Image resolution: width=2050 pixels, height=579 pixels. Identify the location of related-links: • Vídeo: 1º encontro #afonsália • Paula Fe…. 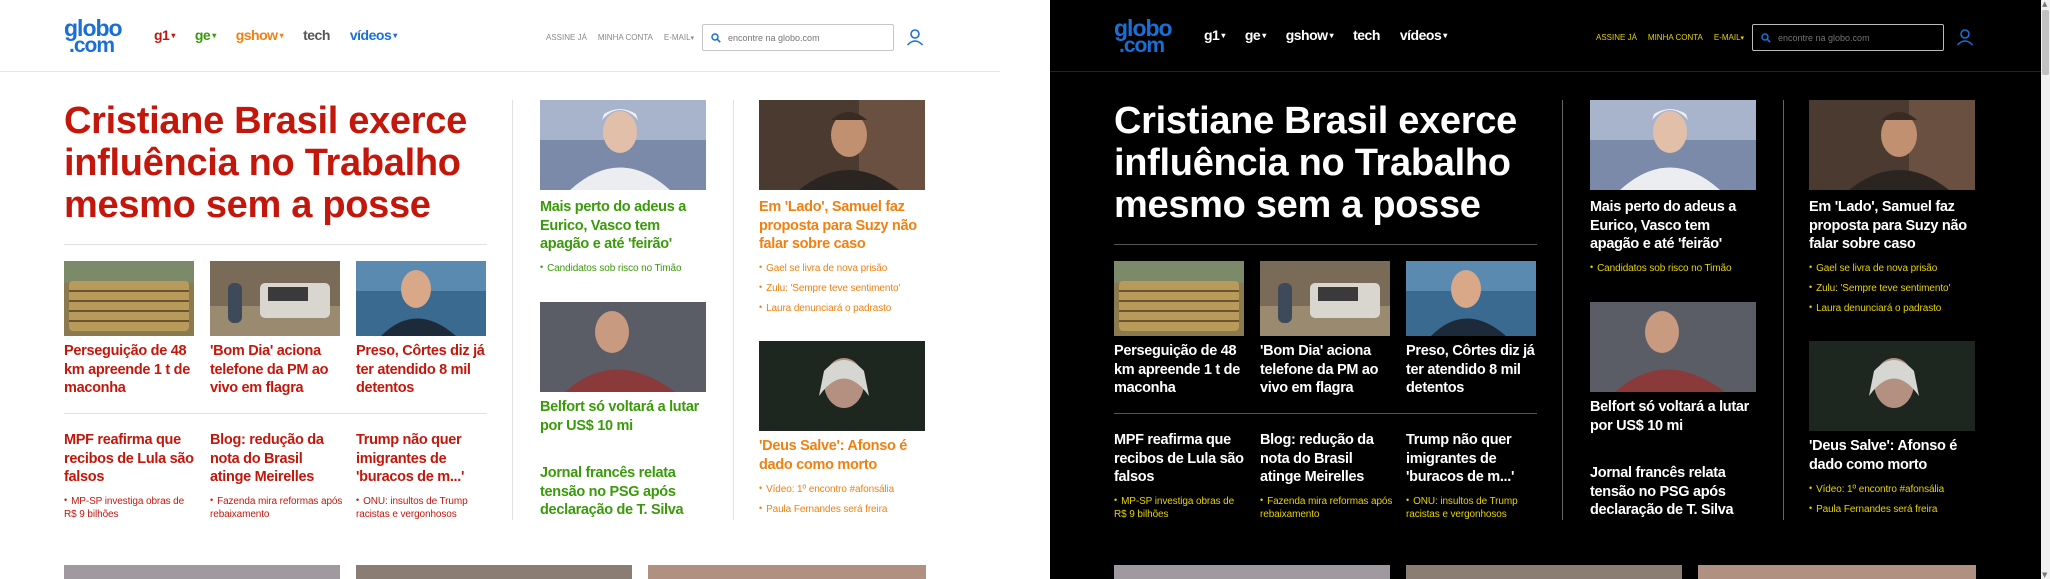
(844, 502).